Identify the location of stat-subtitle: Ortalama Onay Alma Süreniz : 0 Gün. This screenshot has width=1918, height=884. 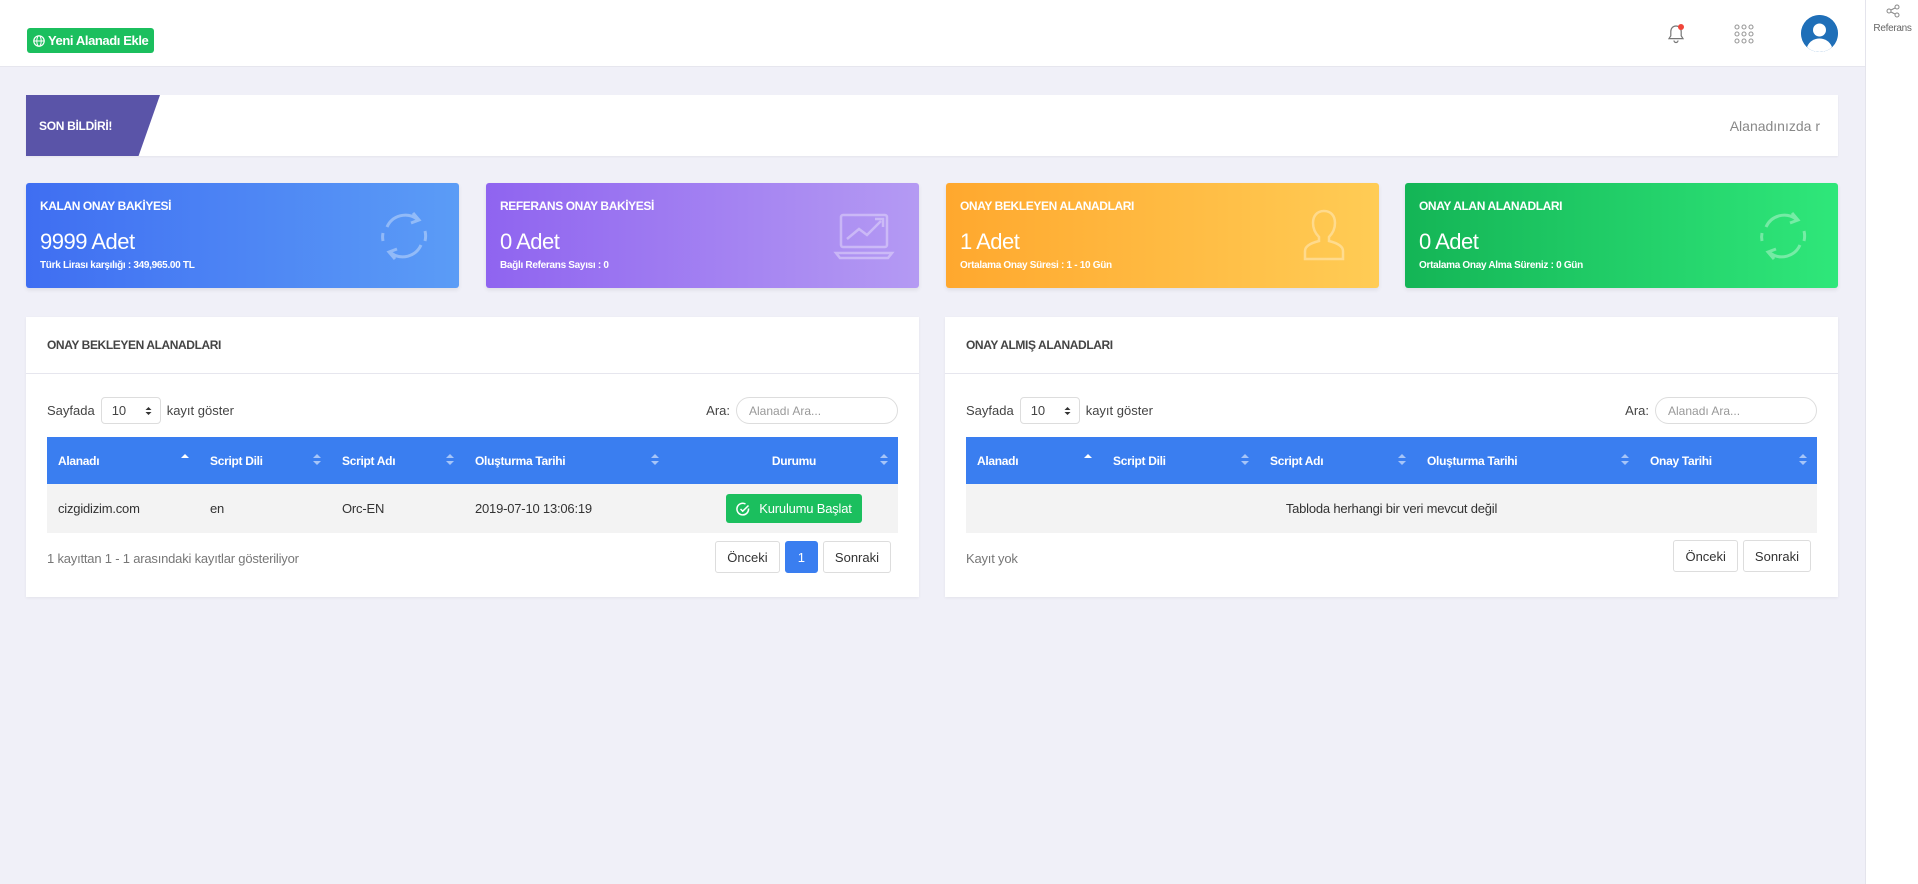
(1501, 265).